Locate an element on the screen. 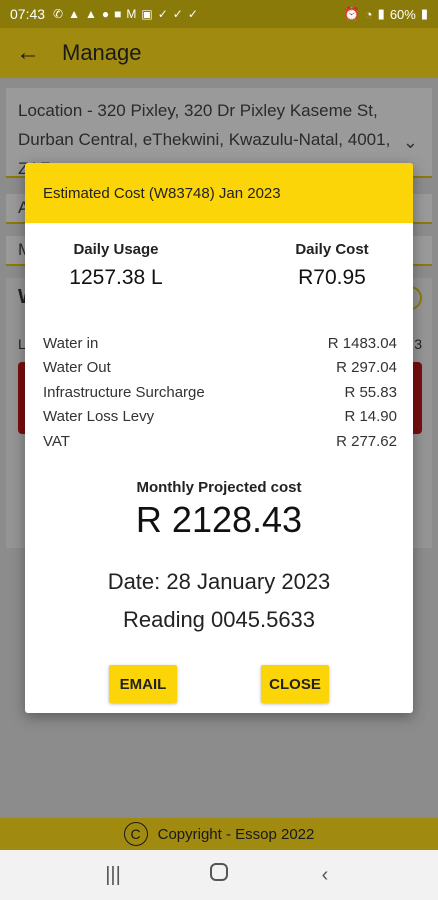 The height and width of the screenshot is (900, 438). app-bar: ← Manage is located at coordinates (219, 53).